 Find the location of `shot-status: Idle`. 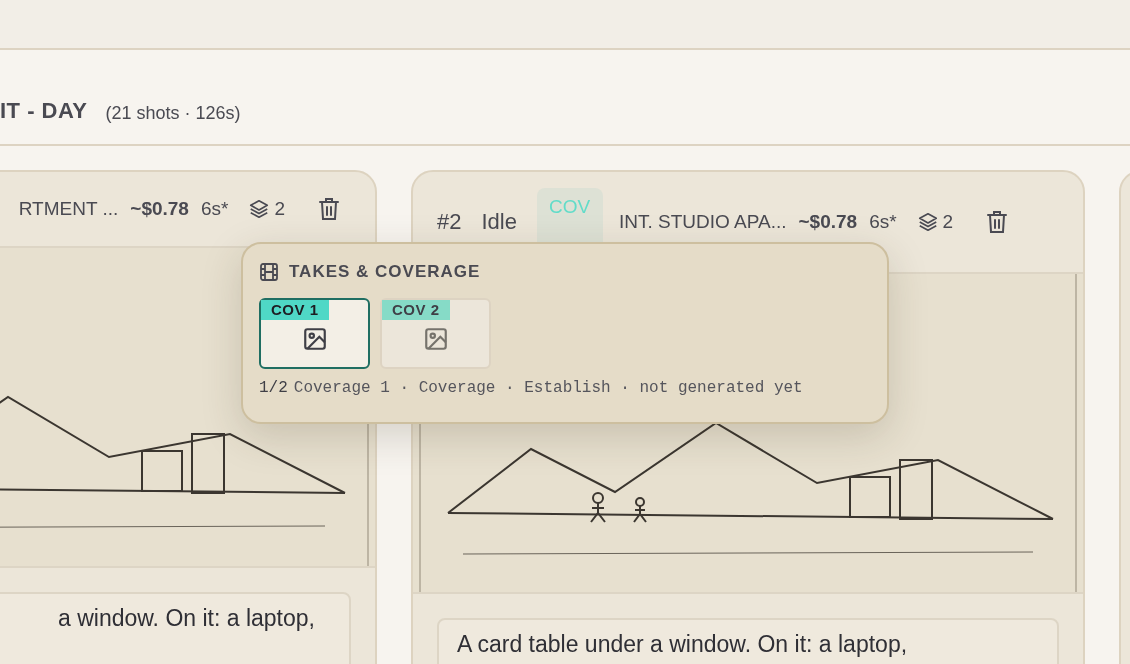

shot-status: Idle is located at coordinates (499, 222).